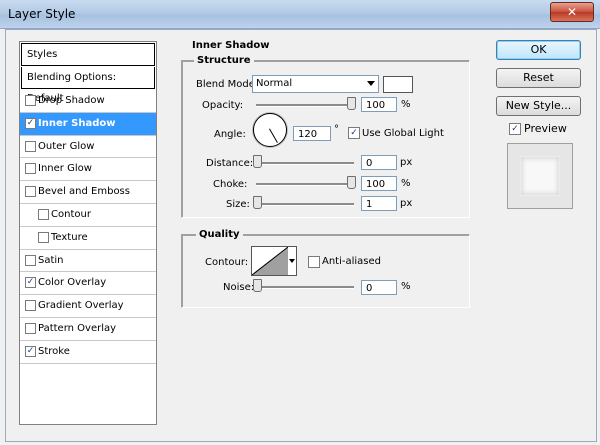  What do you see at coordinates (227, 262) in the screenshot?
I see `contour-label: Contour:` at bounding box center [227, 262].